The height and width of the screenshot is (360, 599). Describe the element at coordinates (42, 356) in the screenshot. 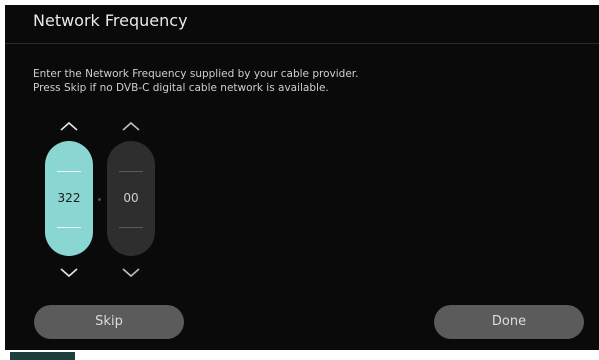

I see `bottom-edge-strip` at that location.